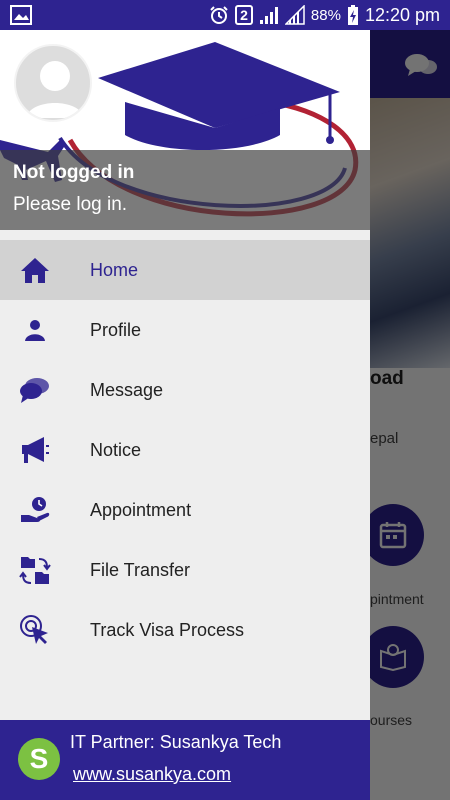 The image size is (450, 800). Describe the element at coordinates (35, 630) in the screenshot. I see `track-icon` at that location.